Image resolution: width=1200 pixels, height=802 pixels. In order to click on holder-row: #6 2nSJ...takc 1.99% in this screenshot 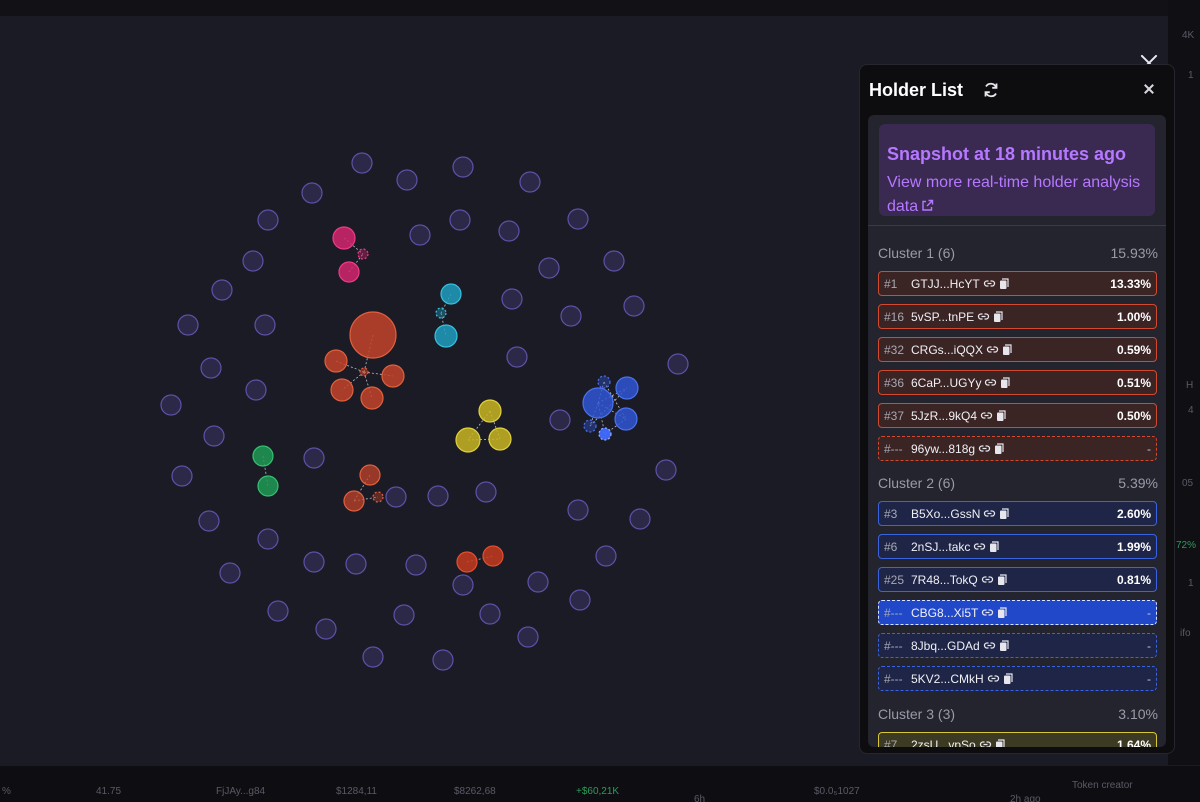, I will do `click(1017, 546)`.